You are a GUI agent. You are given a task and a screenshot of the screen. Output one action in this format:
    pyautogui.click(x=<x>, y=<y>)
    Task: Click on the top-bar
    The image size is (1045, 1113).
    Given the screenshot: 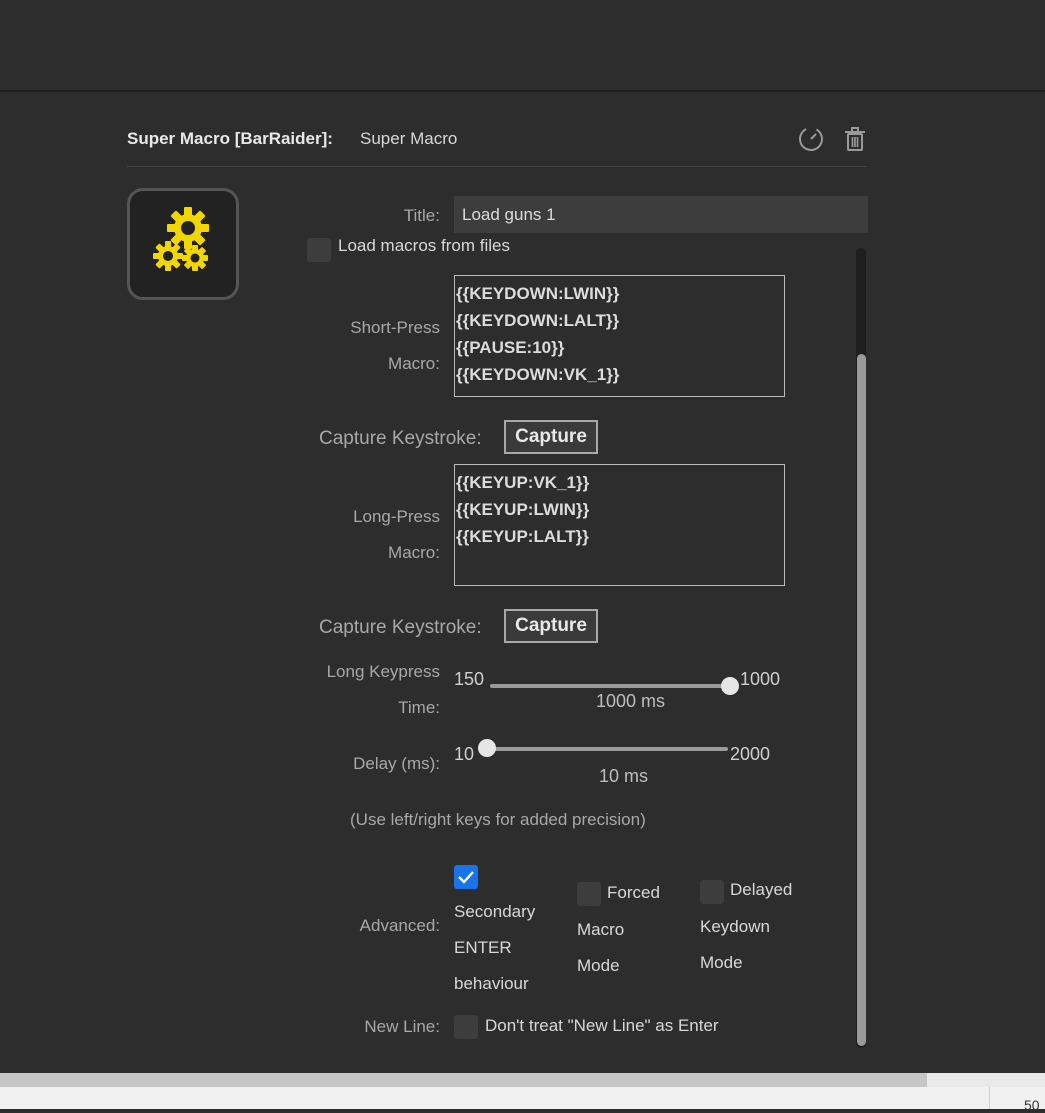 What is the action you would take?
    pyautogui.click(x=522, y=46)
    